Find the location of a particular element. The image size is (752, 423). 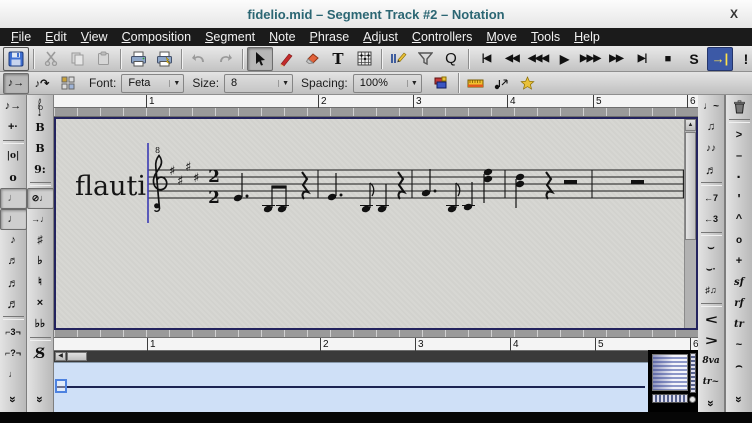

tenuto-button: – is located at coordinates (739, 156).